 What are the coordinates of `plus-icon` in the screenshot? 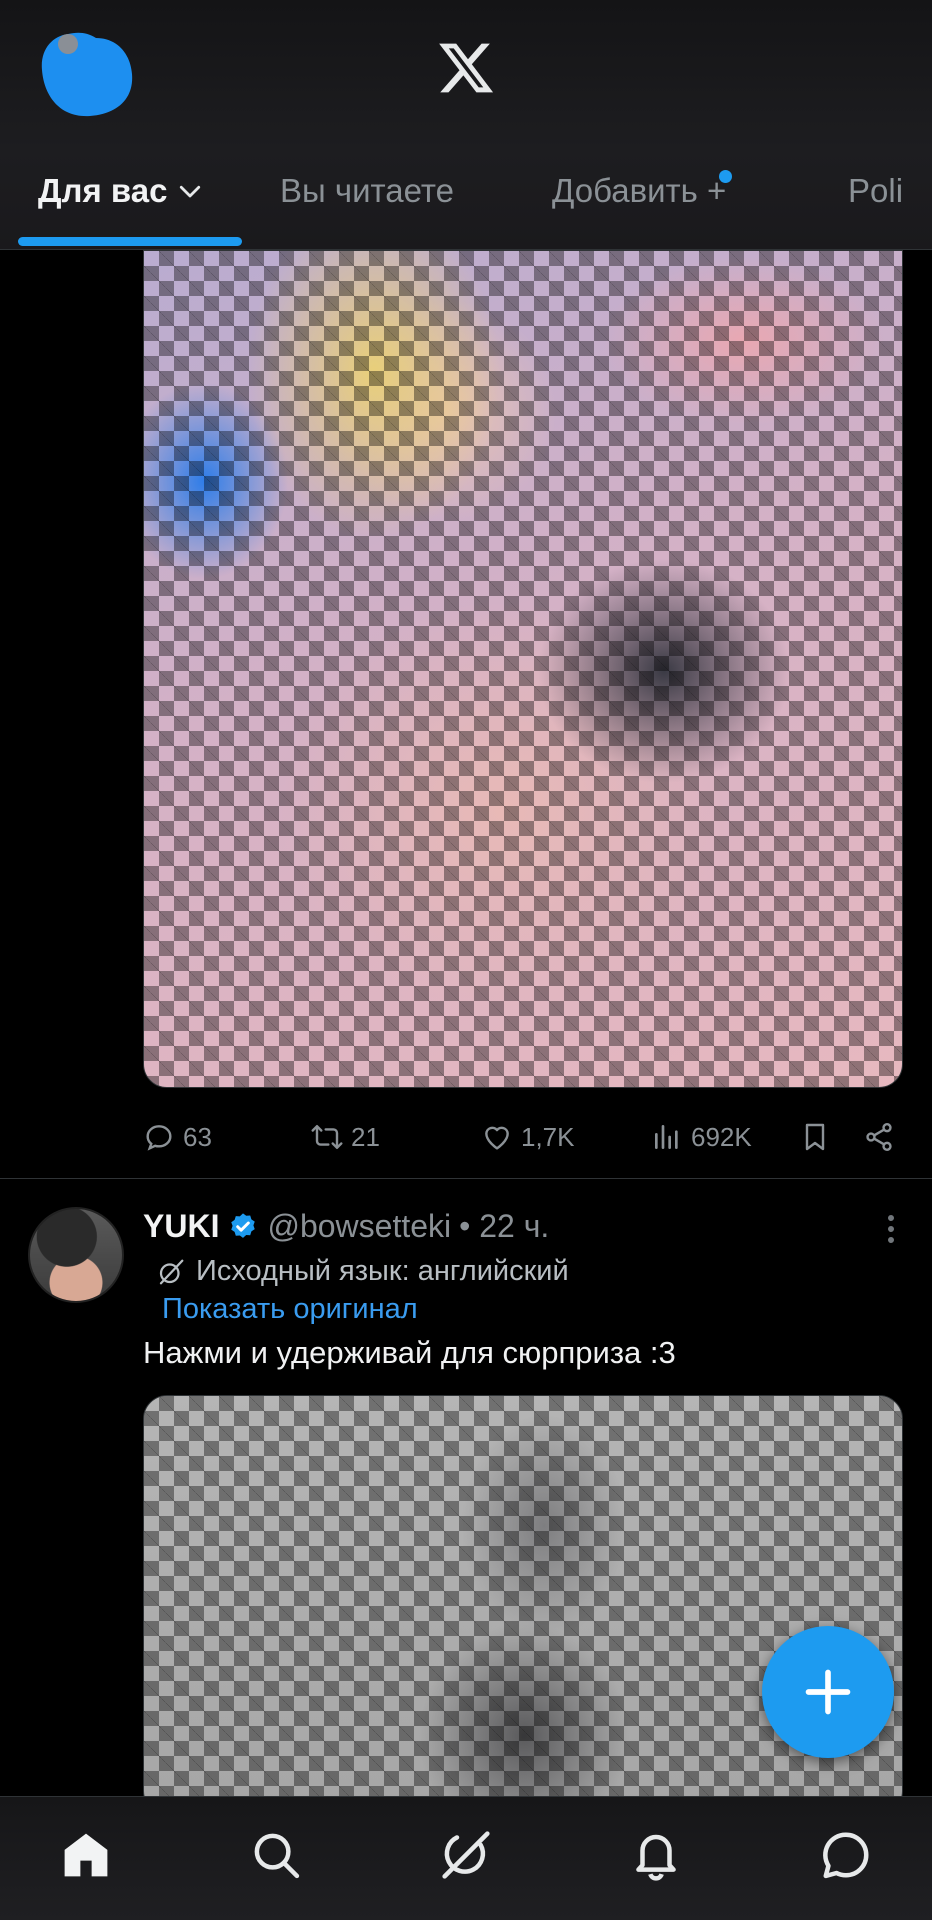 It's located at (828, 1692).